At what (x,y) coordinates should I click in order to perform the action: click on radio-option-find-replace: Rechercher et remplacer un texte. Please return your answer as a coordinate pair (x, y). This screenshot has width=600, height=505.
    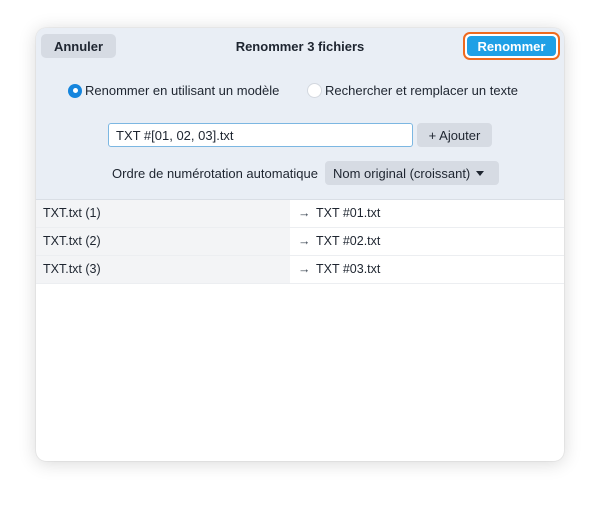
    Looking at the image, I should click on (412, 90).